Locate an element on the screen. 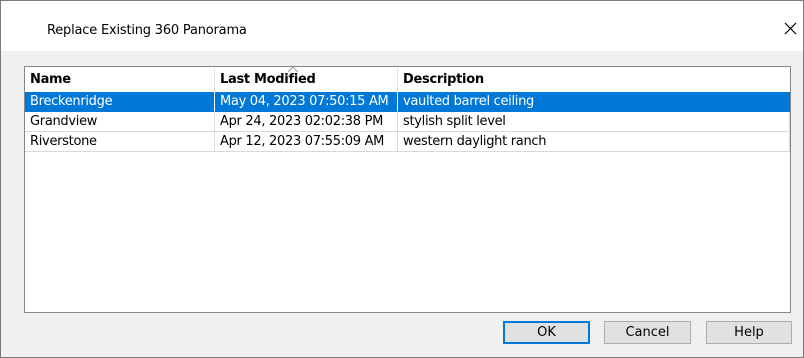 The image size is (804, 358). cell-last-modified: Apr 24, 2023 02:02:38 PM is located at coordinates (306, 122).